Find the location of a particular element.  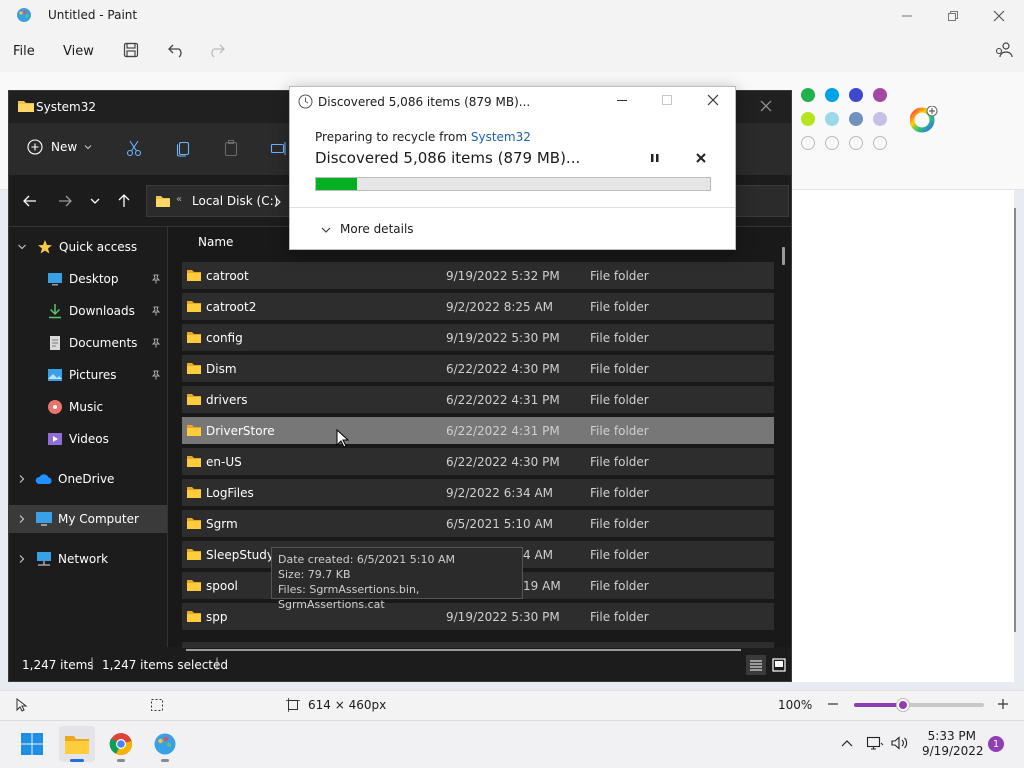

cut-button is located at coordinates (134, 148).